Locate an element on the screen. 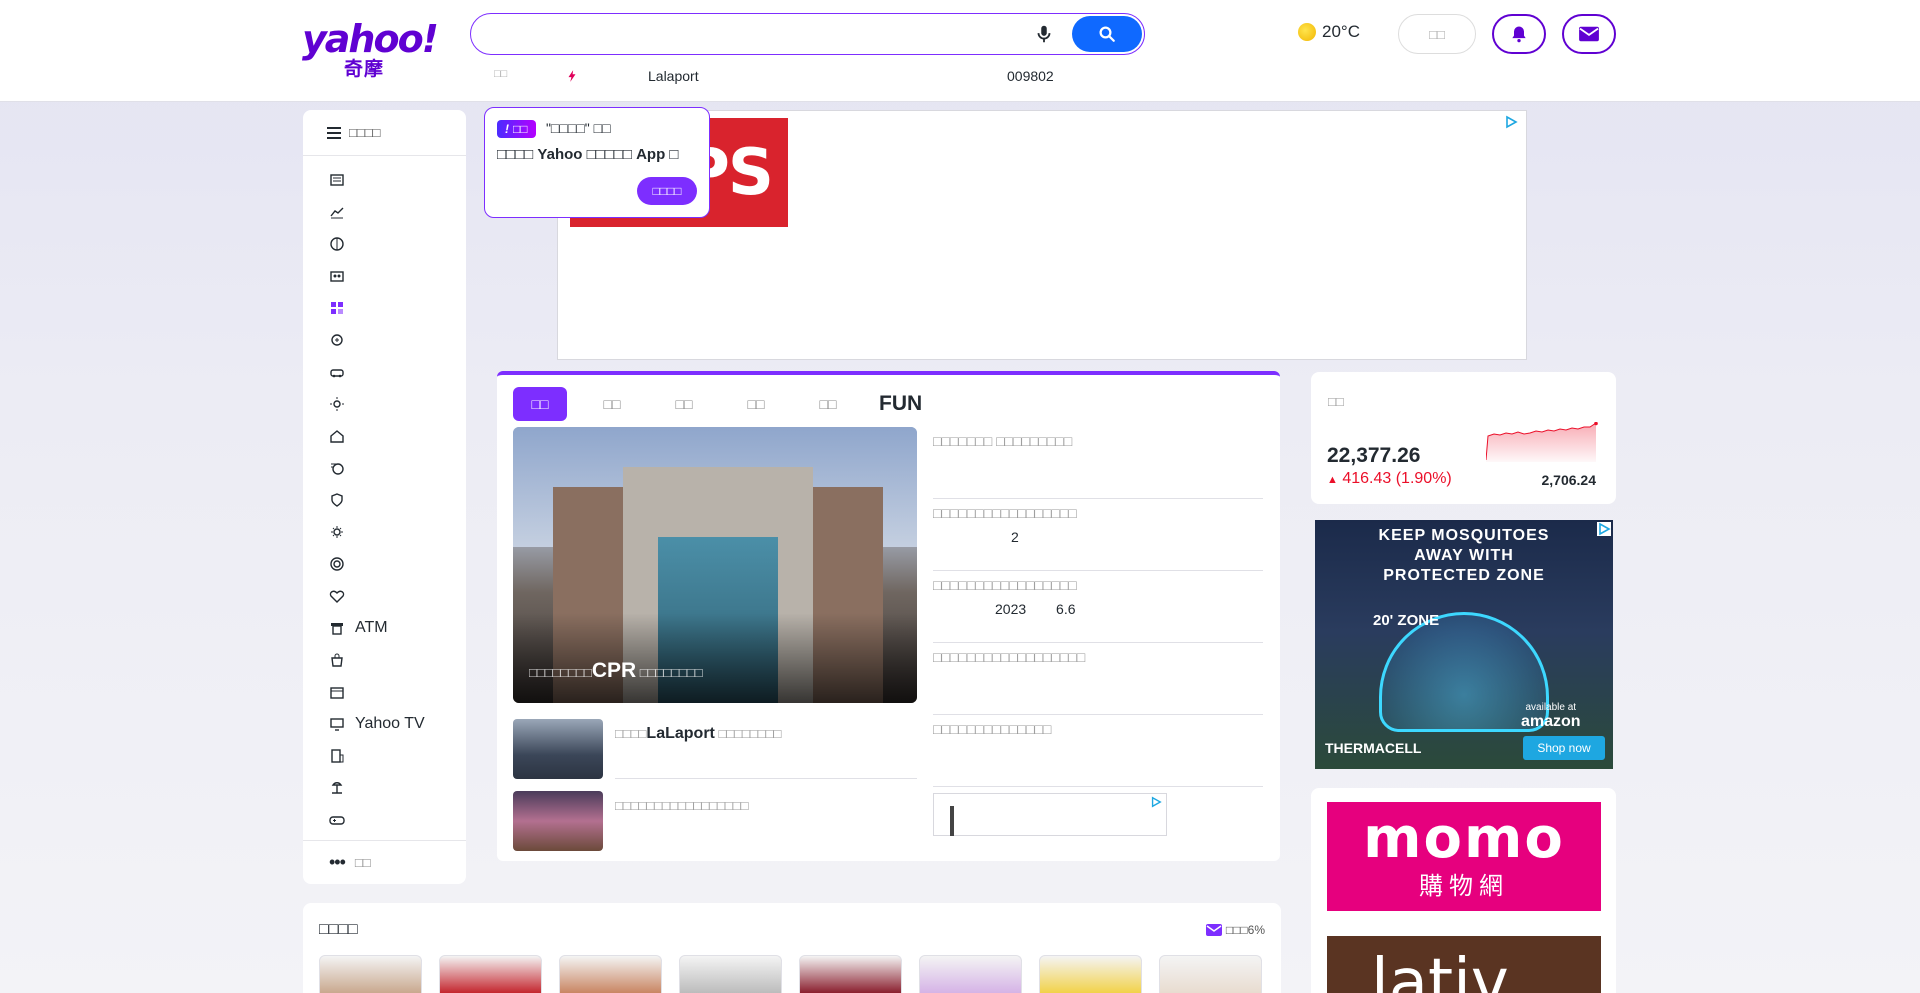 Image resolution: width=1920 pixels, height=993 pixels. stock-change-text: 416.43 (1.90%) is located at coordinates (1397, 478).